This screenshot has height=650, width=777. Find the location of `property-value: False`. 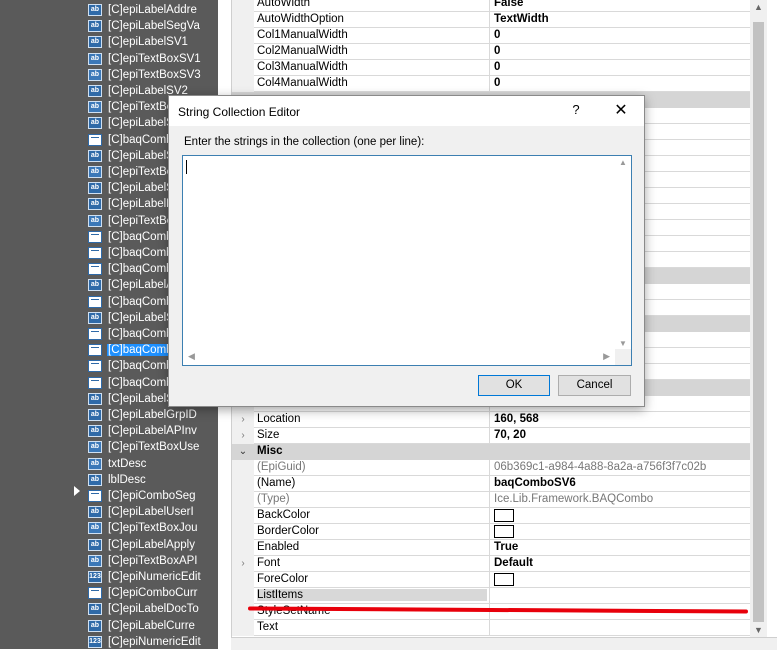

property-value: False is located at coordinates (621, 4).